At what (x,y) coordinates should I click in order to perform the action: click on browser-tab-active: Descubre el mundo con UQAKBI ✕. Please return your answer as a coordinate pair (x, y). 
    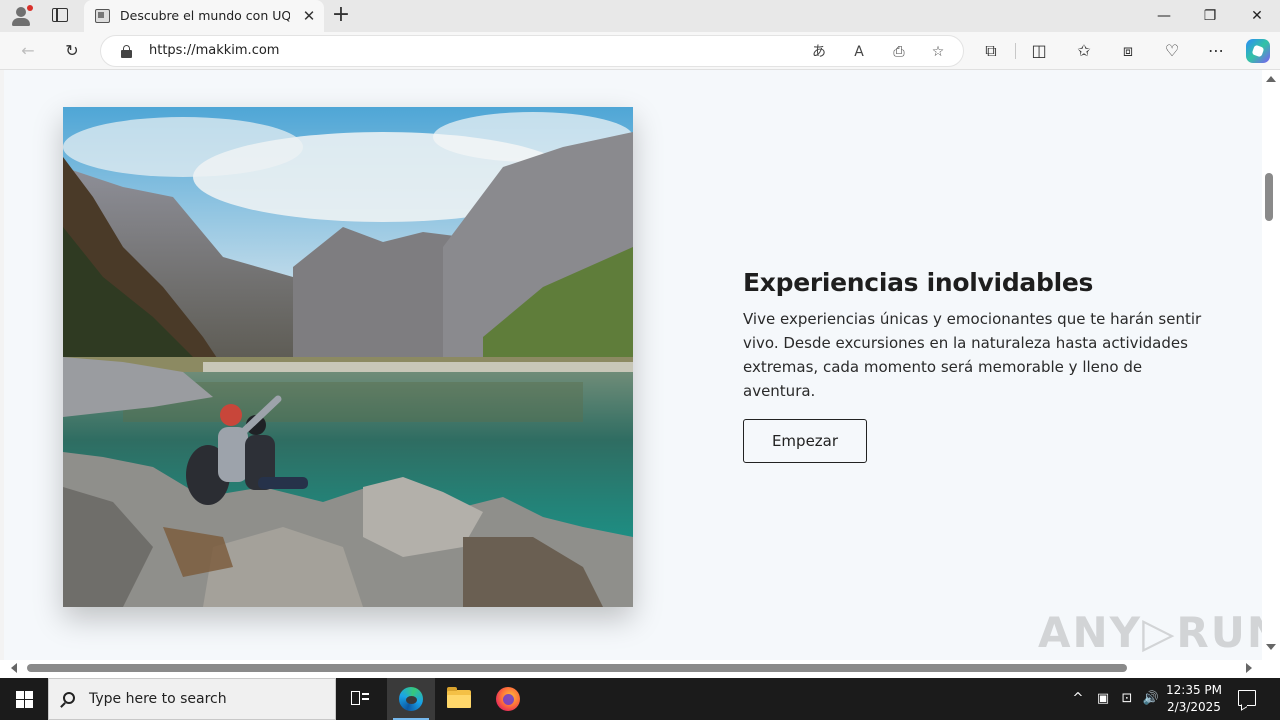
    Looking at the image, I should click on (204, 16).